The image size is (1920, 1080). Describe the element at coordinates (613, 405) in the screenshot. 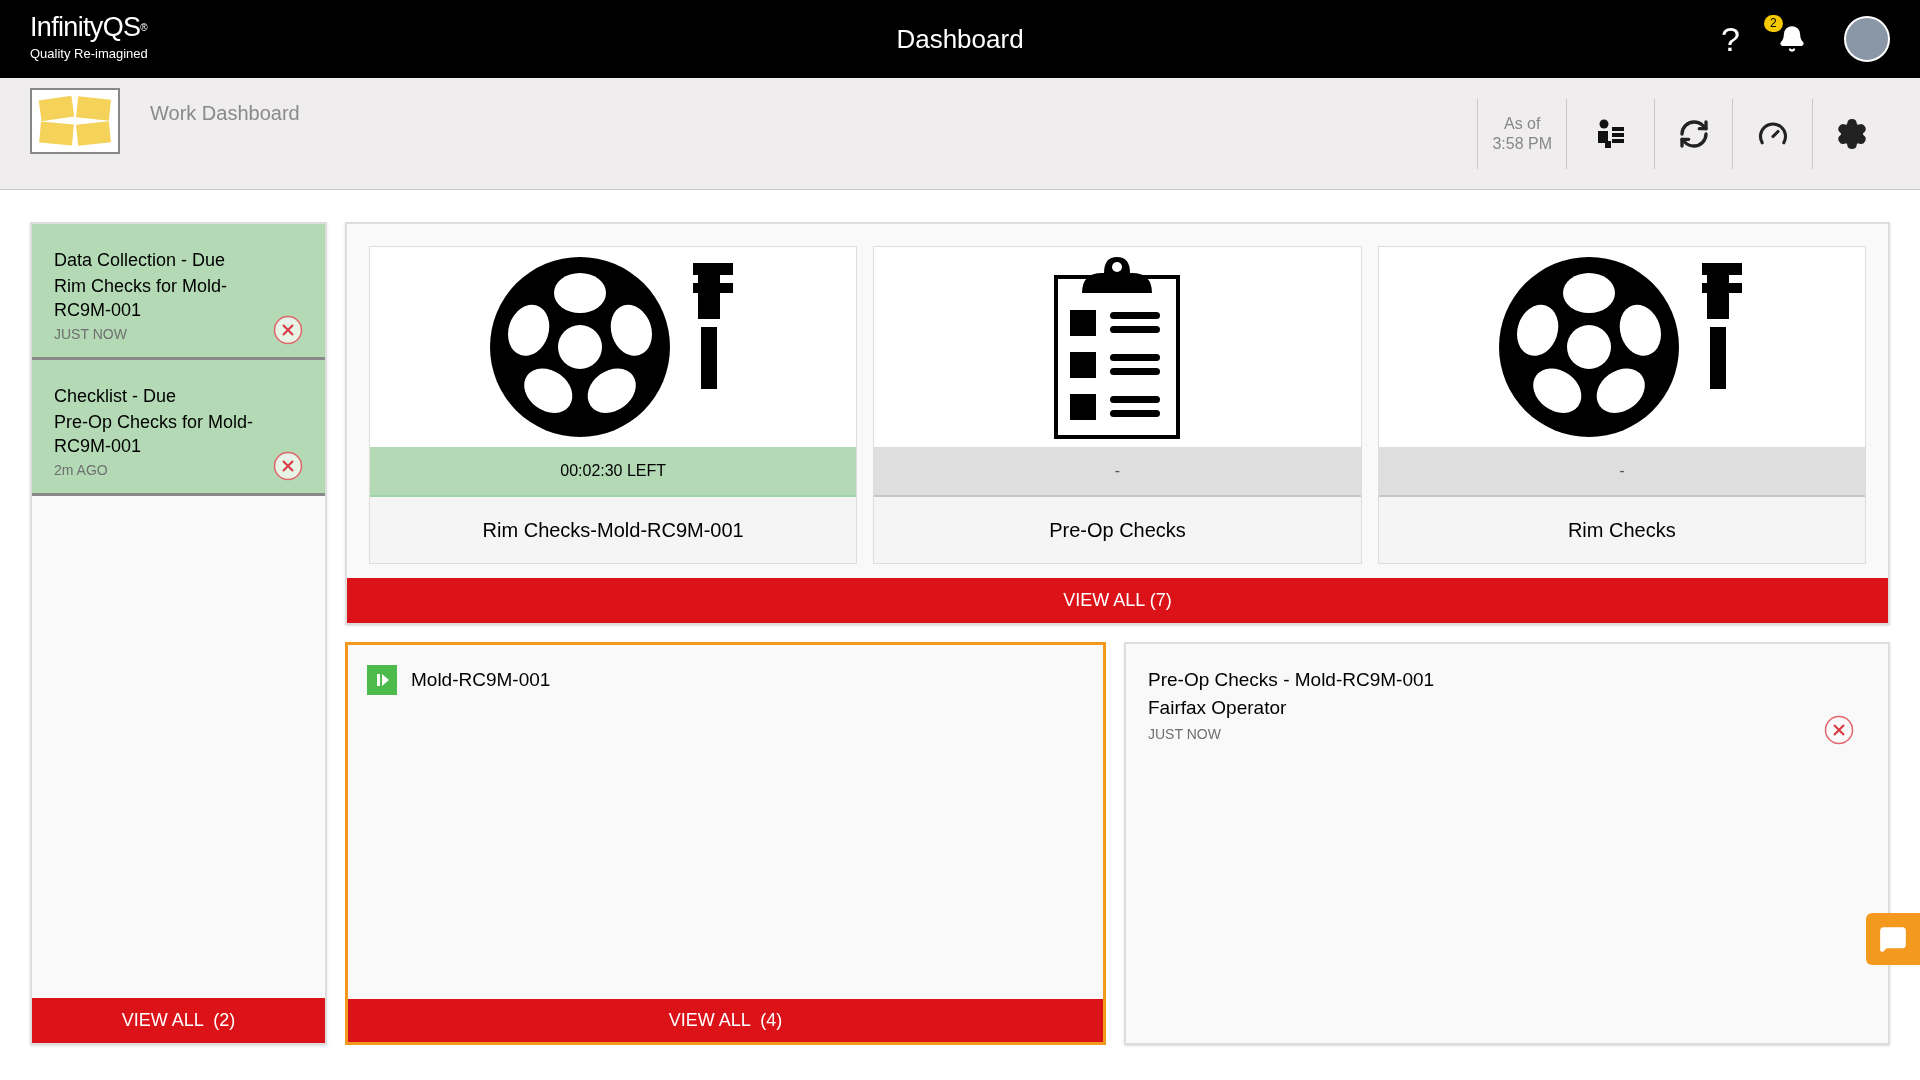

I see `form-tile: 00:02:30 LEFT Rim Checks-Mold-RC9M-001` at that location.